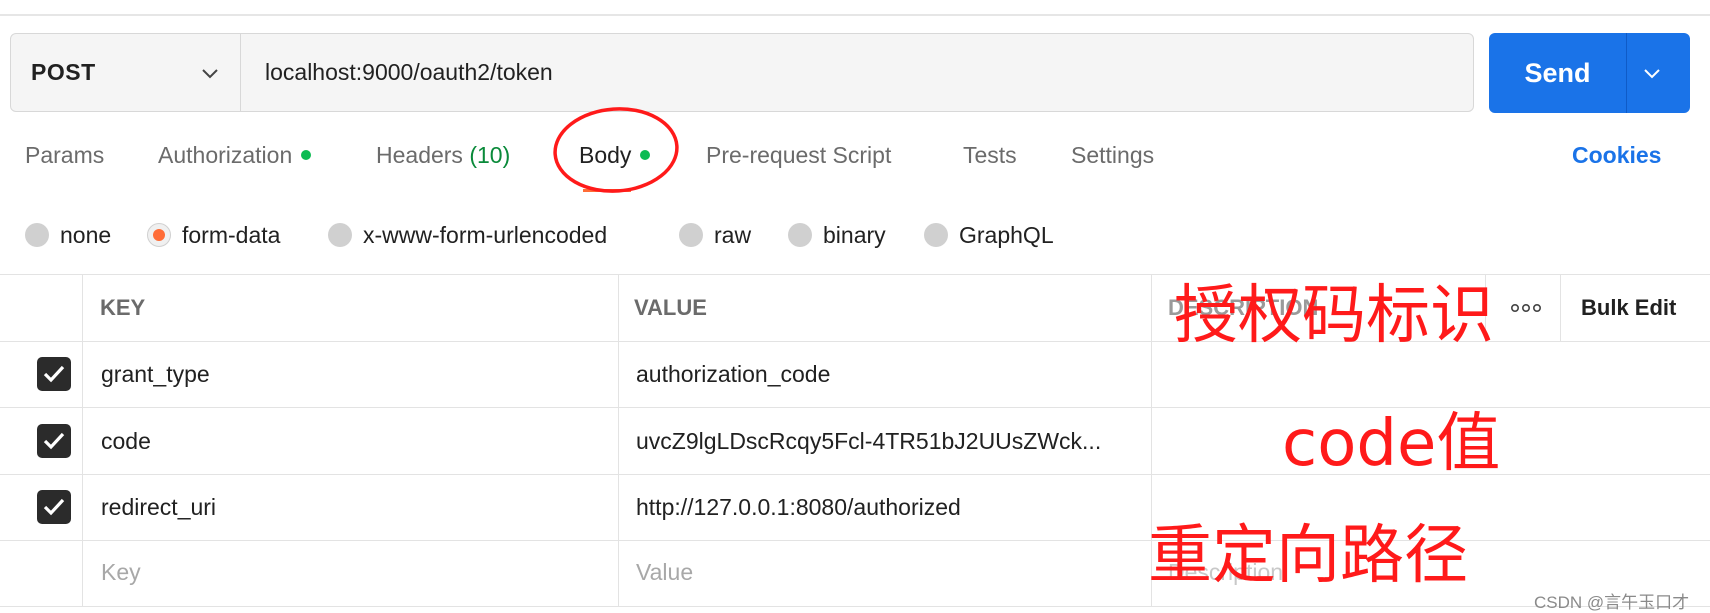  I want to click on tab-settings: Settings, so click(1112, 155).